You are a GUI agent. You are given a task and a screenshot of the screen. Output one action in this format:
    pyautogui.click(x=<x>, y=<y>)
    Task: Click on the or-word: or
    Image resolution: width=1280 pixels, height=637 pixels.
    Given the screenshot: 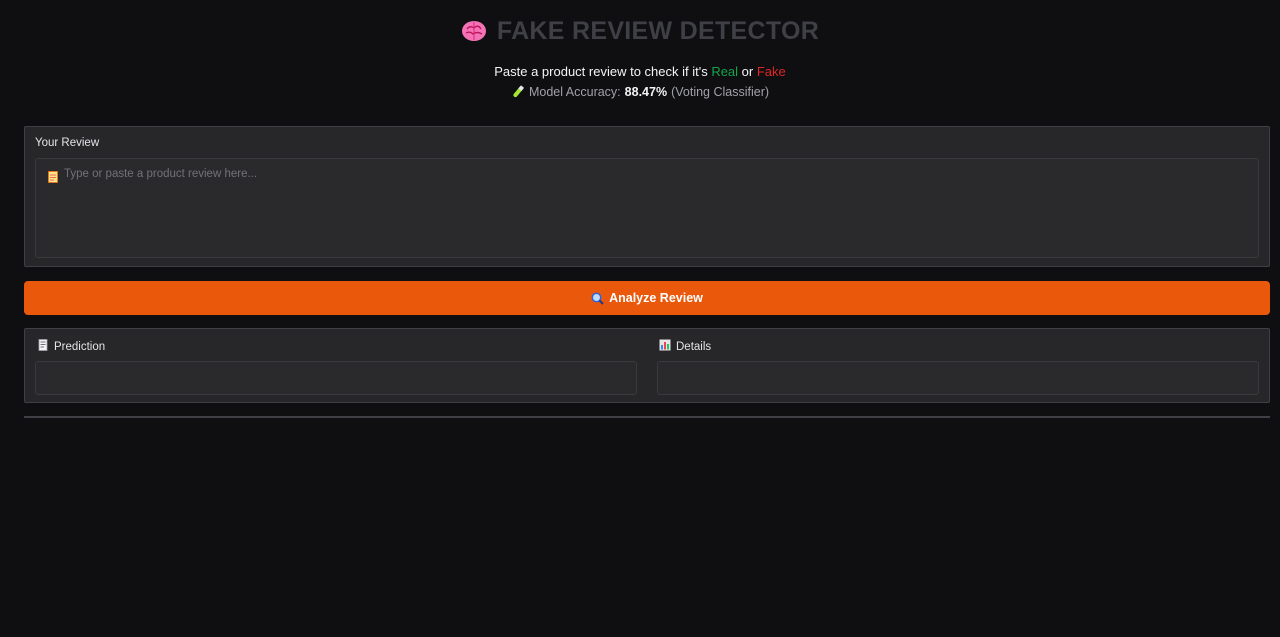 What is the action you would take?
    pyautogui.click(x=747, y=71)
    